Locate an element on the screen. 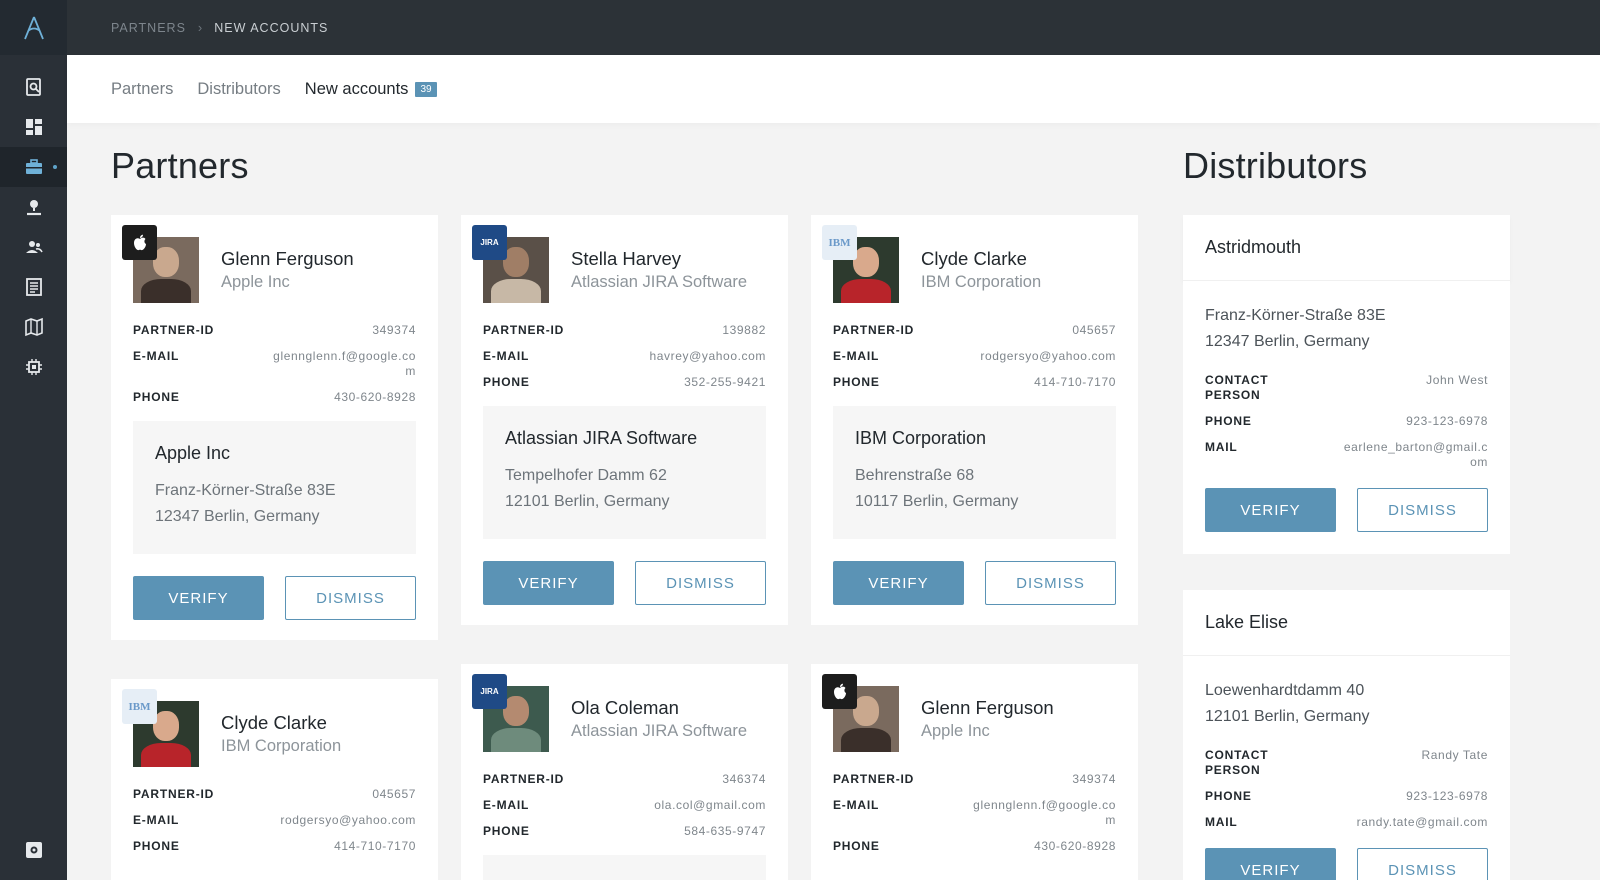  contact-person-label: CONTACT PERSON is located at coordinates (1237, 387).